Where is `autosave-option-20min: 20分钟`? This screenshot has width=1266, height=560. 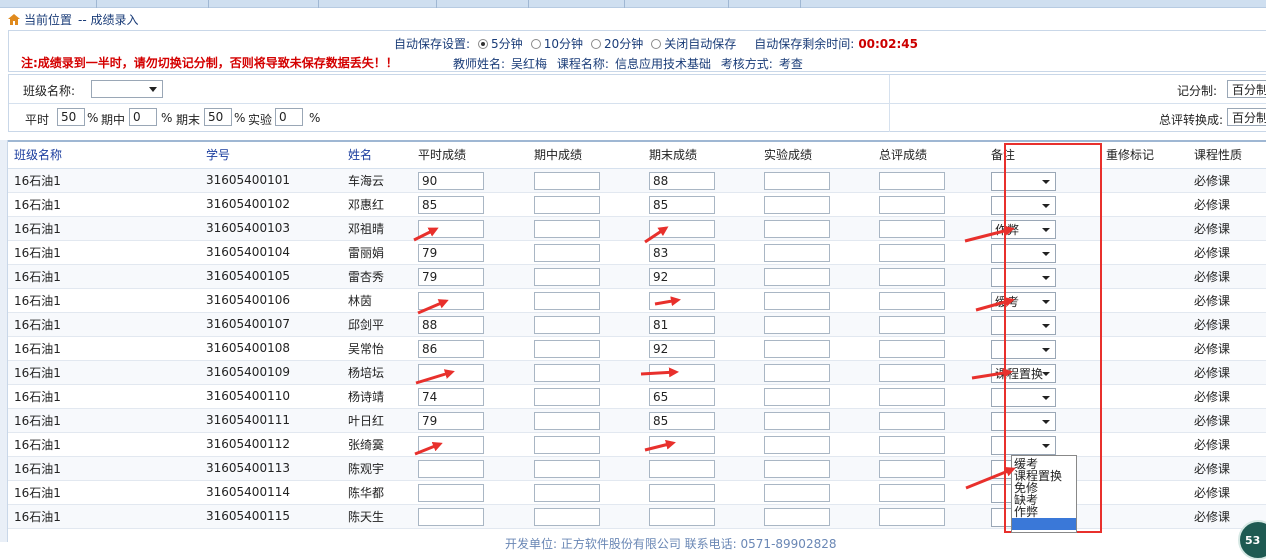
autosave-option-20min: 20分钟 is located at coordinates (616, 43).